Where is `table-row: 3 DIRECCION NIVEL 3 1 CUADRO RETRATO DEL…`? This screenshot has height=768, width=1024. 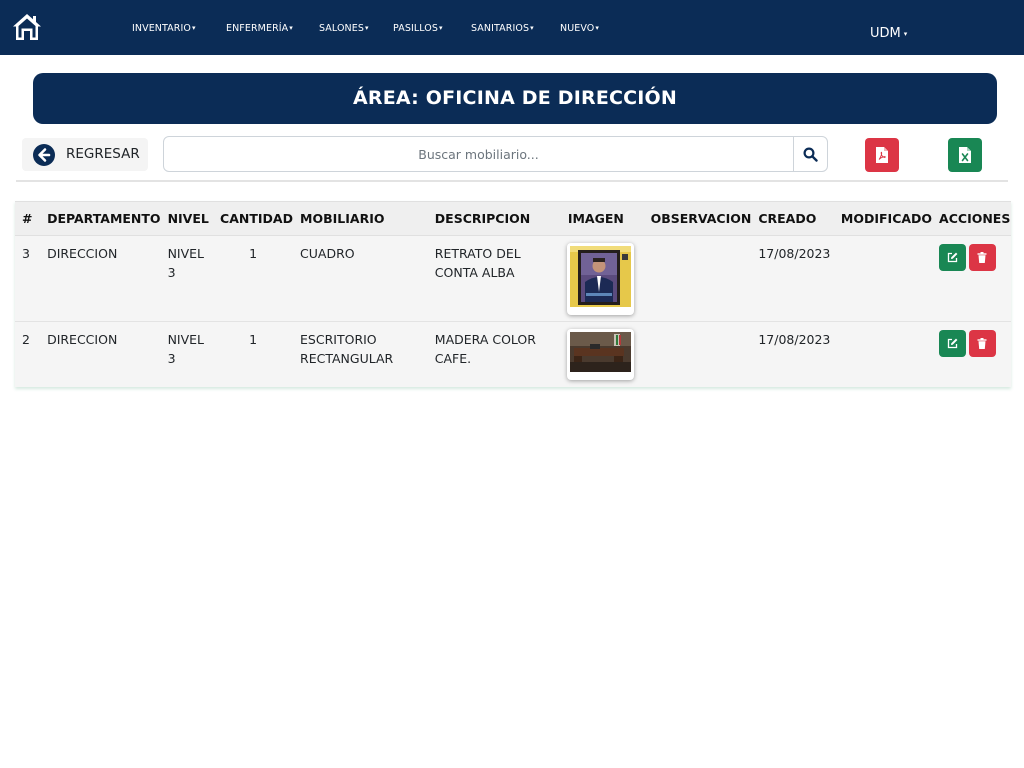 table-row: 3 DIRECCION NIVEL 3 1 CUADRO RETRATO DEL… is located at coordinates (513, 278).